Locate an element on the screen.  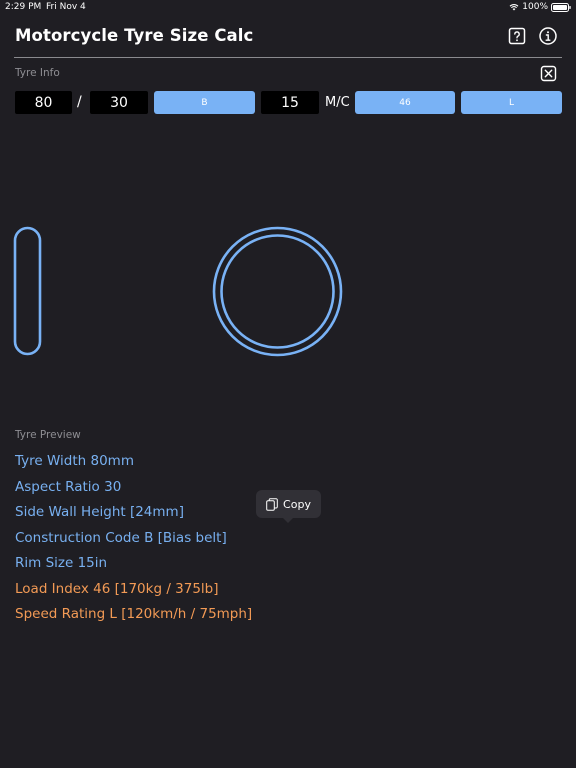
tyre-side-profile is located at coordinates (27, 291).